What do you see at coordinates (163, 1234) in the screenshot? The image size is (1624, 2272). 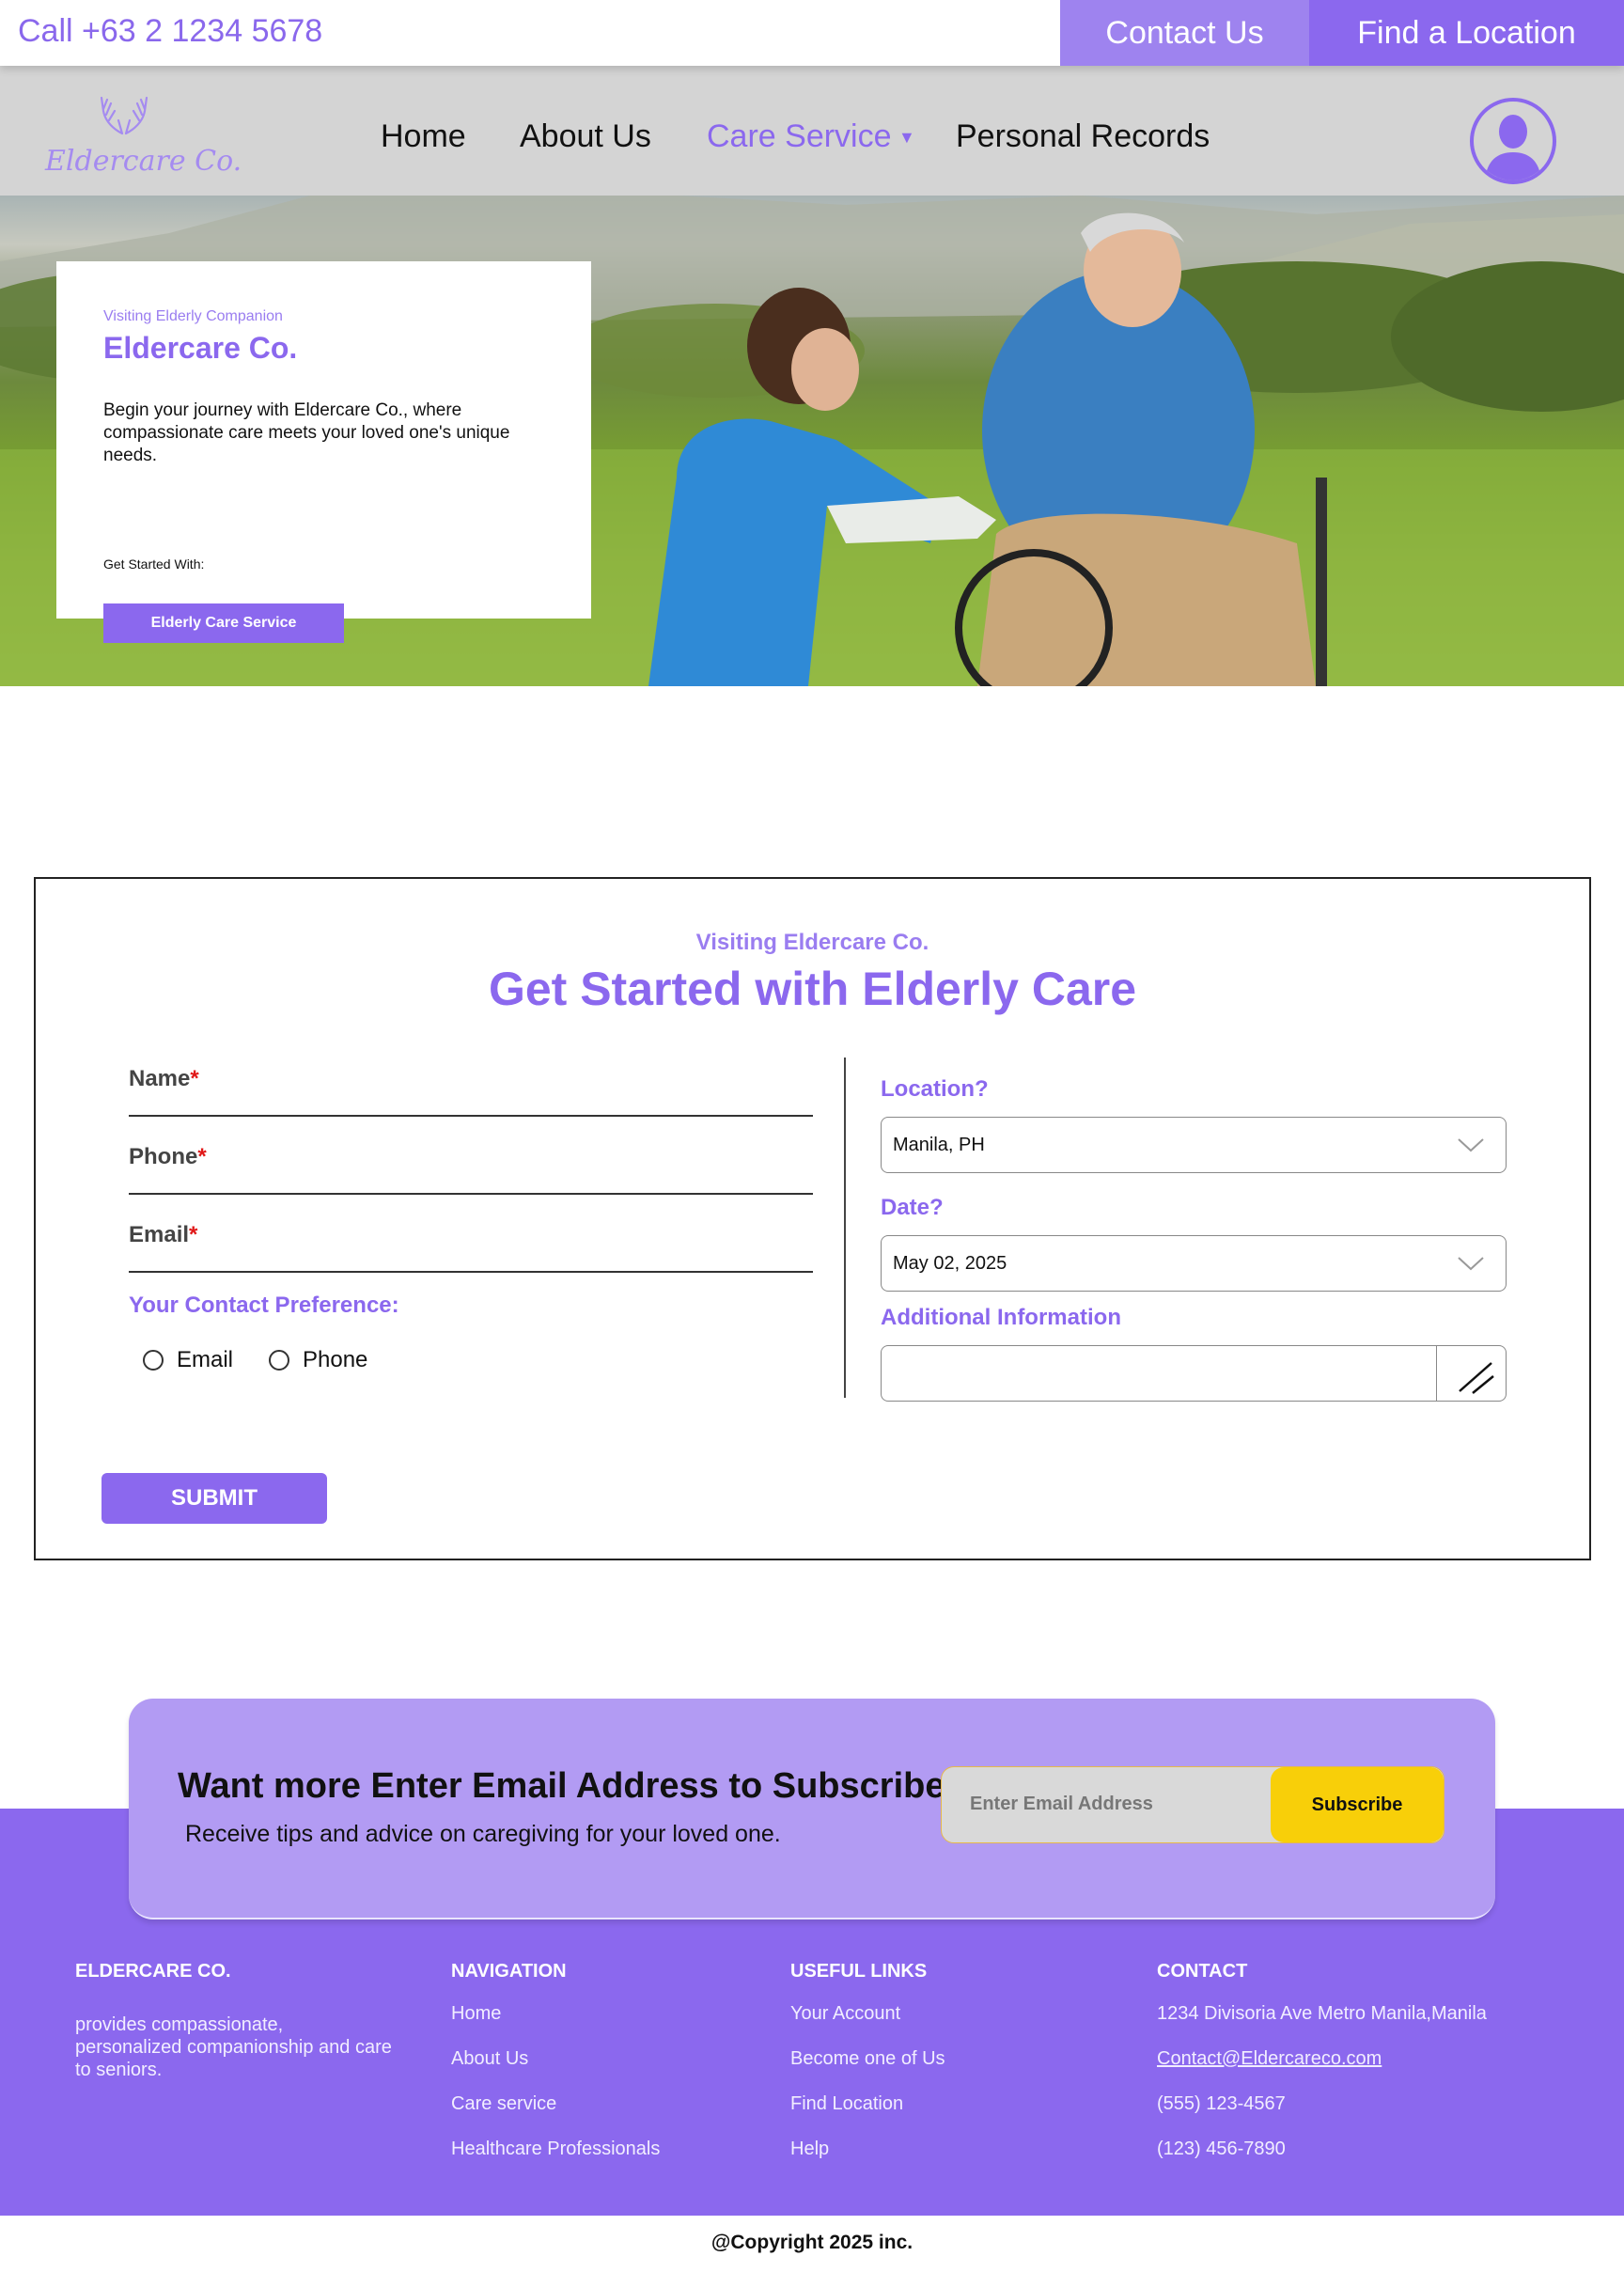 I see `email-label: Email*` at bounding box center [163, 1234].